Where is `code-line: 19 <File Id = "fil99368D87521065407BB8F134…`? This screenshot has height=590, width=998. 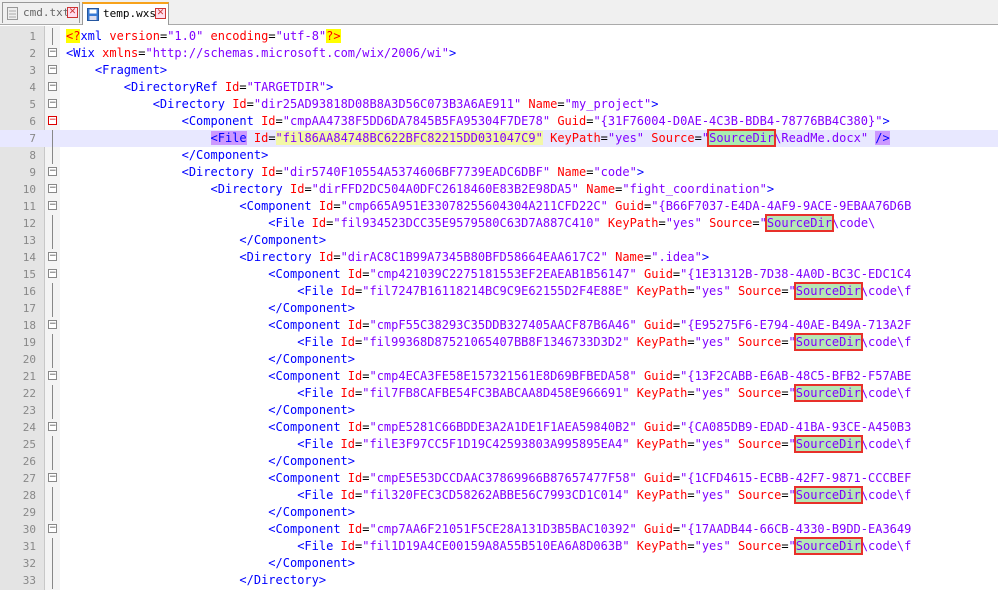
code-line: 19 <File Id = "fil99368D87521065407BB8F134… is located at coordinates (499, 342).